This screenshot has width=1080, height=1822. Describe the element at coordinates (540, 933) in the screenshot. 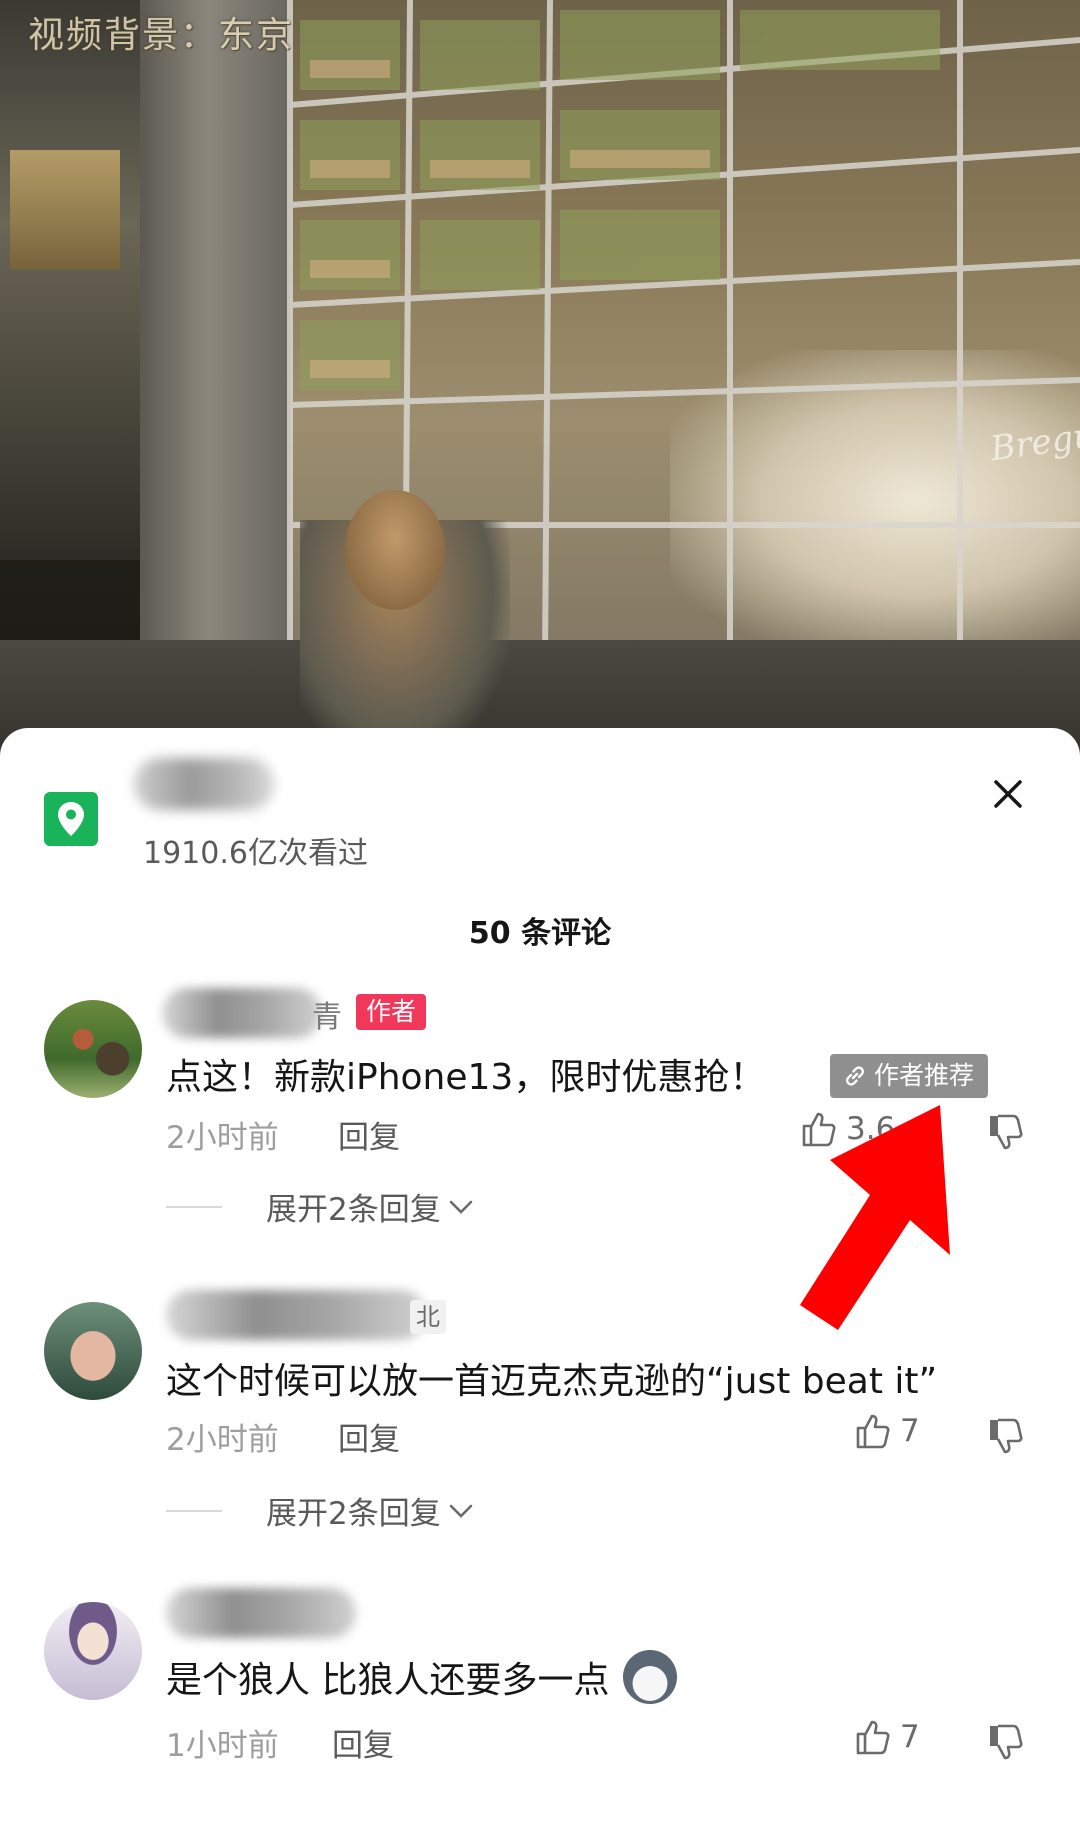

I see `comment-count: 50 条评论` at that location.